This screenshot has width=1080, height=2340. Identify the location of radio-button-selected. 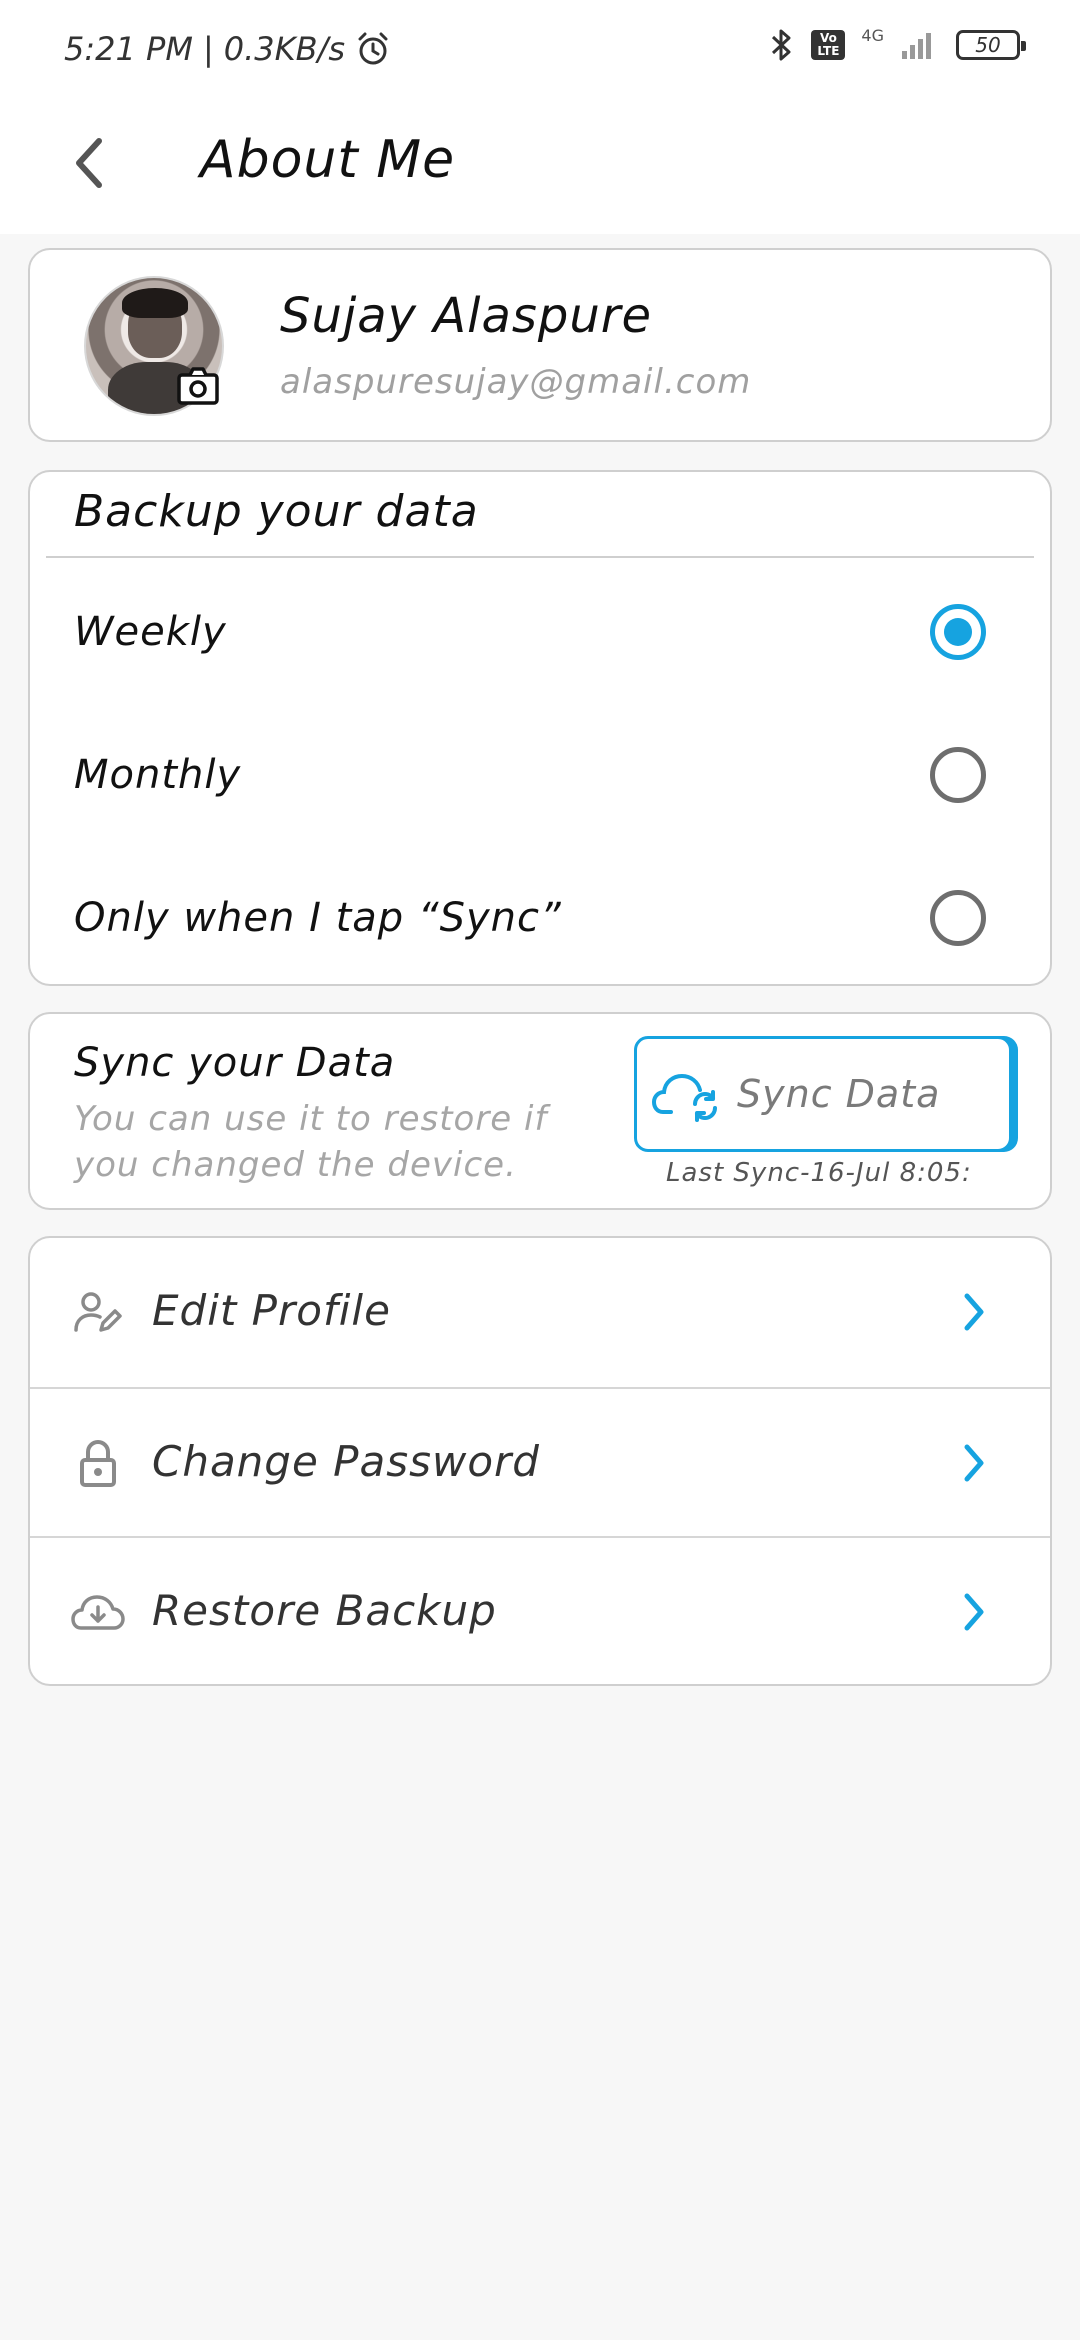
(958, 632).